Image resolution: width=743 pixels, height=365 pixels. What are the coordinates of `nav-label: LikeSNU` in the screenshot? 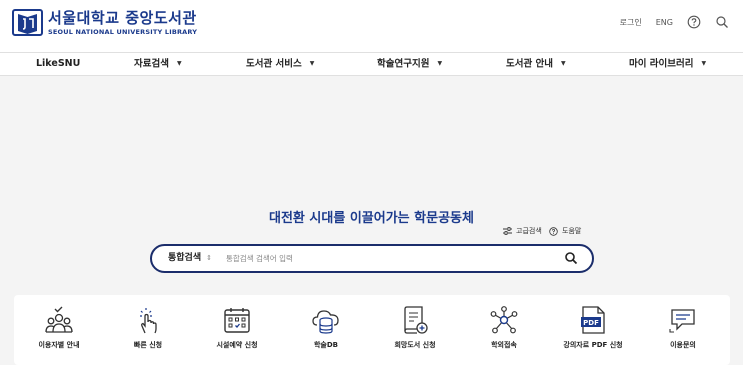 It's located at (58, 63).